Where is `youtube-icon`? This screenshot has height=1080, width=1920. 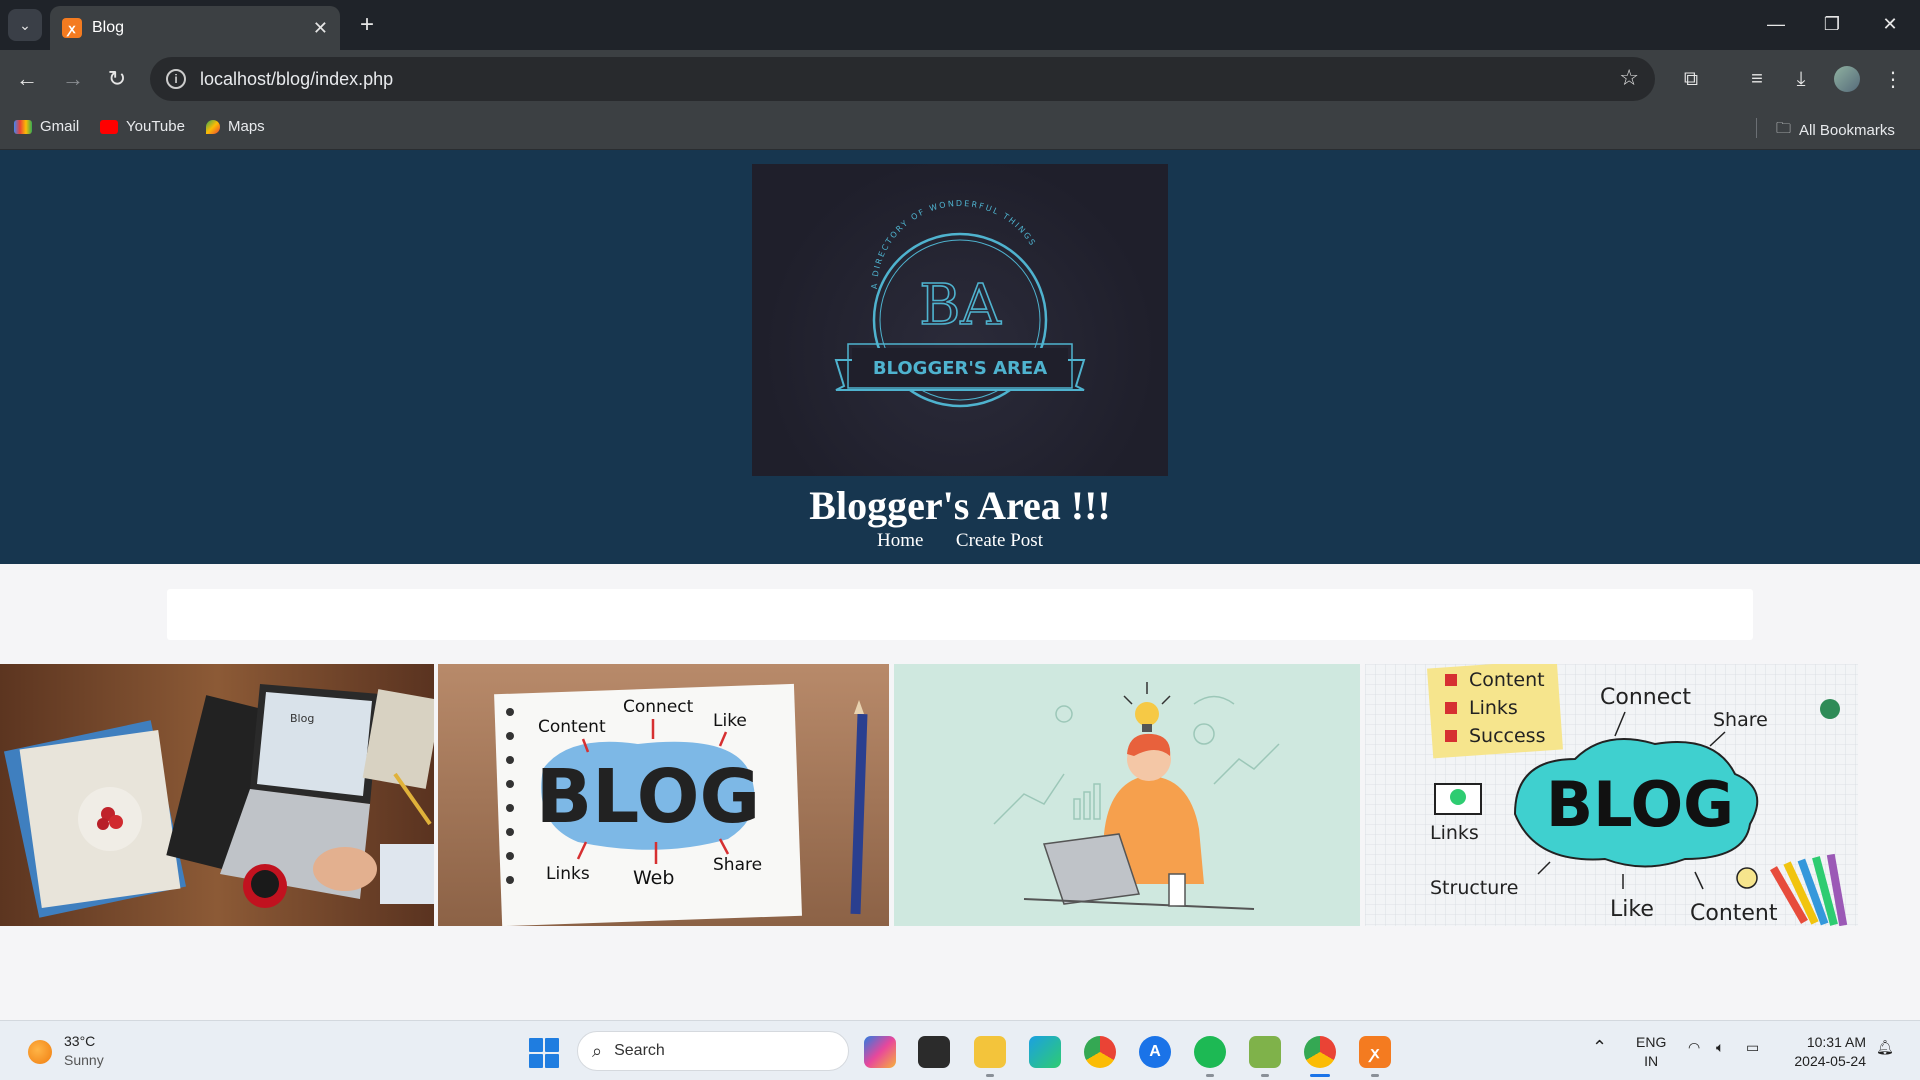
youtube-icon is located at coordinates (109, 126).